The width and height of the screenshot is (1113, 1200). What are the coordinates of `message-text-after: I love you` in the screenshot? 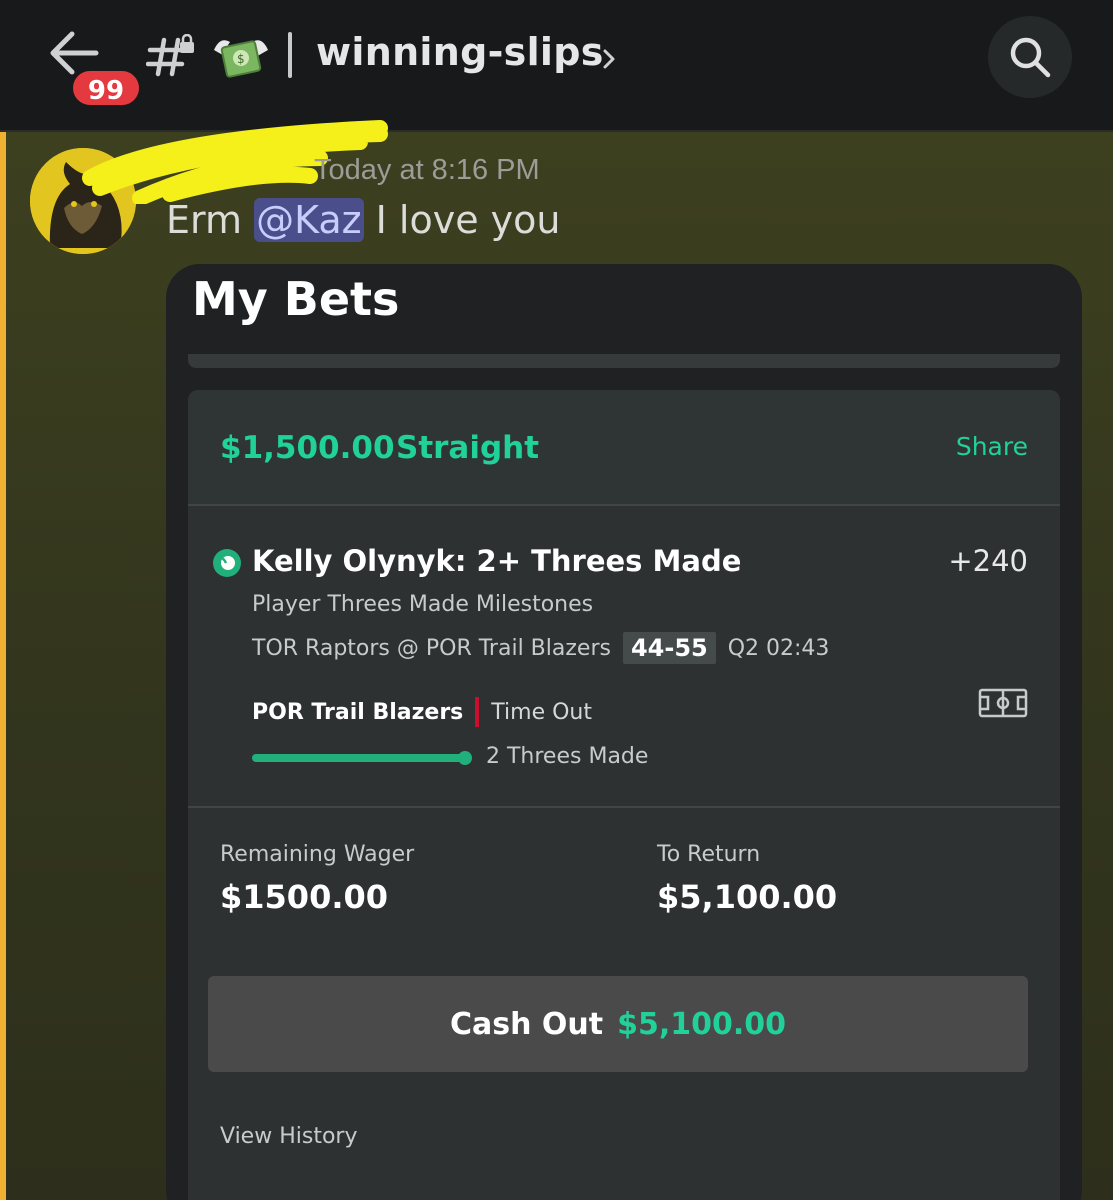 It's located at (462, 220).